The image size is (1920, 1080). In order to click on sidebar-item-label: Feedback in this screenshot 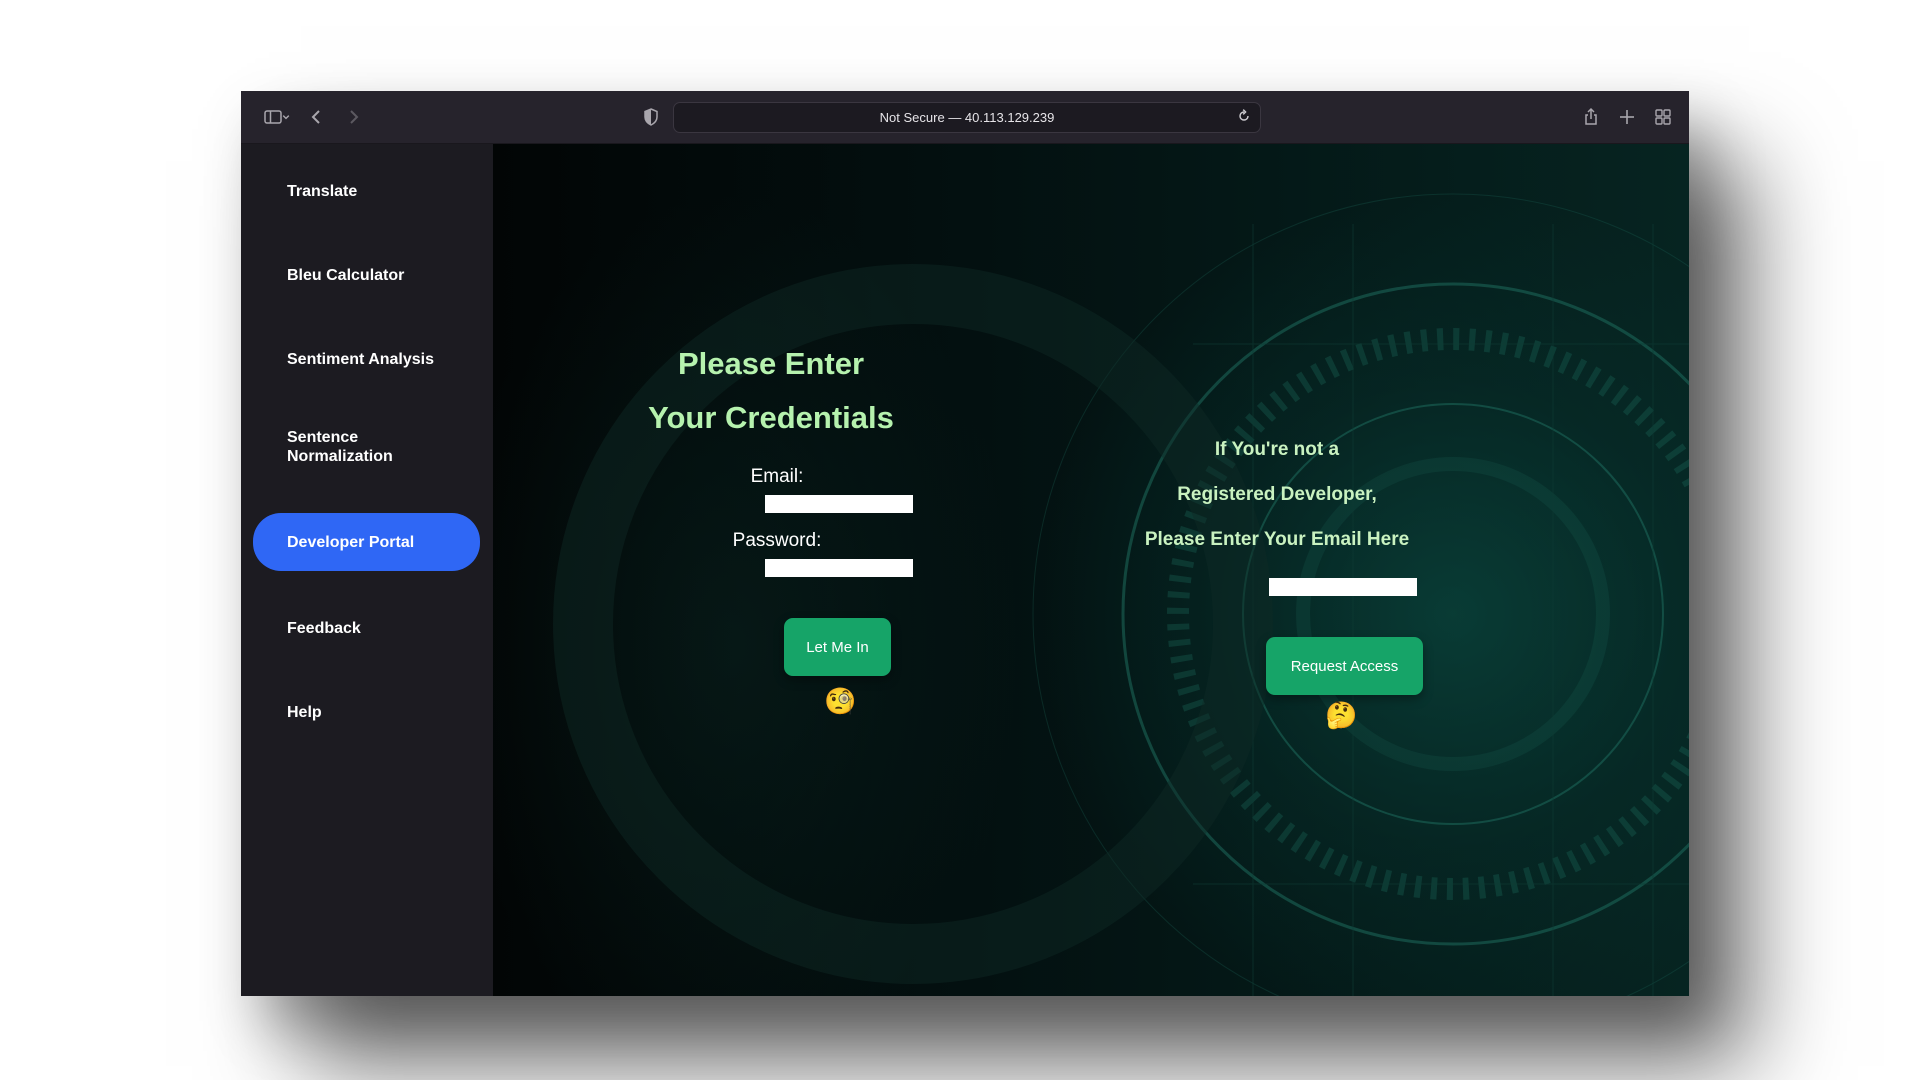, I will do `click(324, 628)`.